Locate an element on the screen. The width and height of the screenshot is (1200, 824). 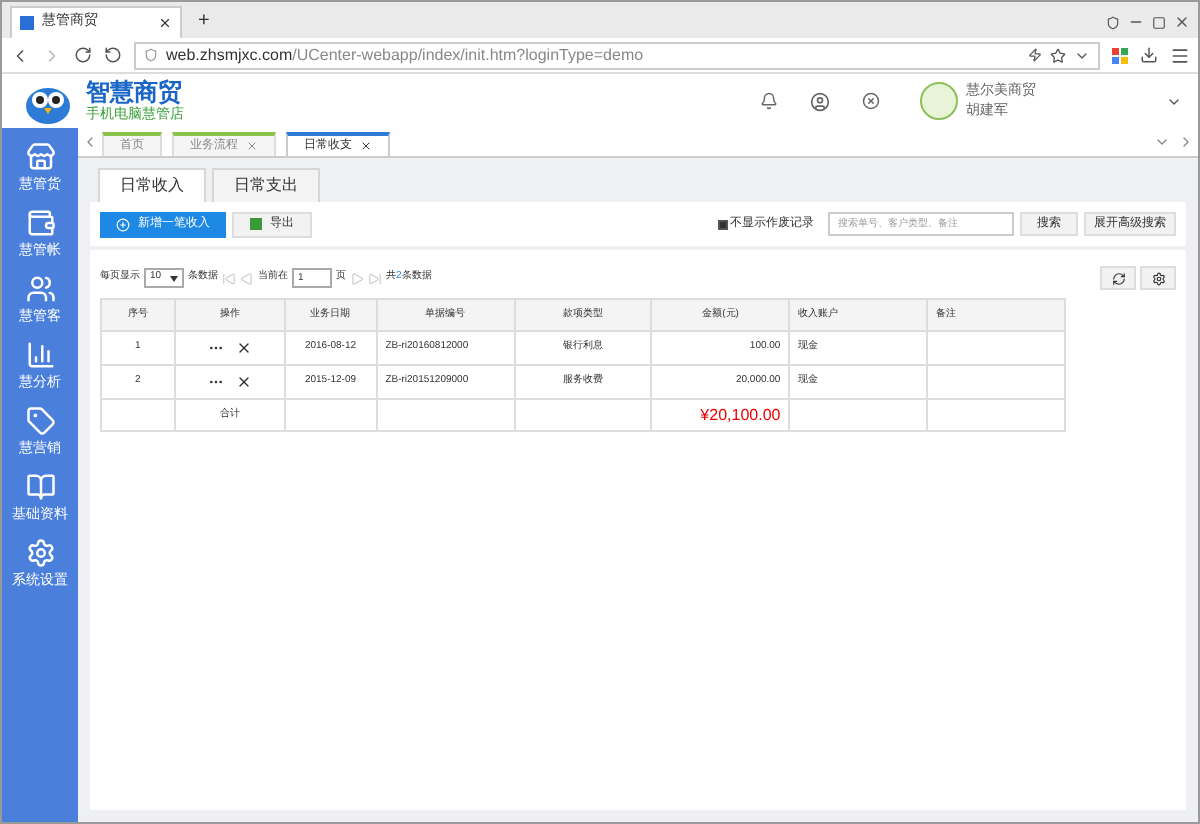
menu-icon is located at coordinates (1180, 55).